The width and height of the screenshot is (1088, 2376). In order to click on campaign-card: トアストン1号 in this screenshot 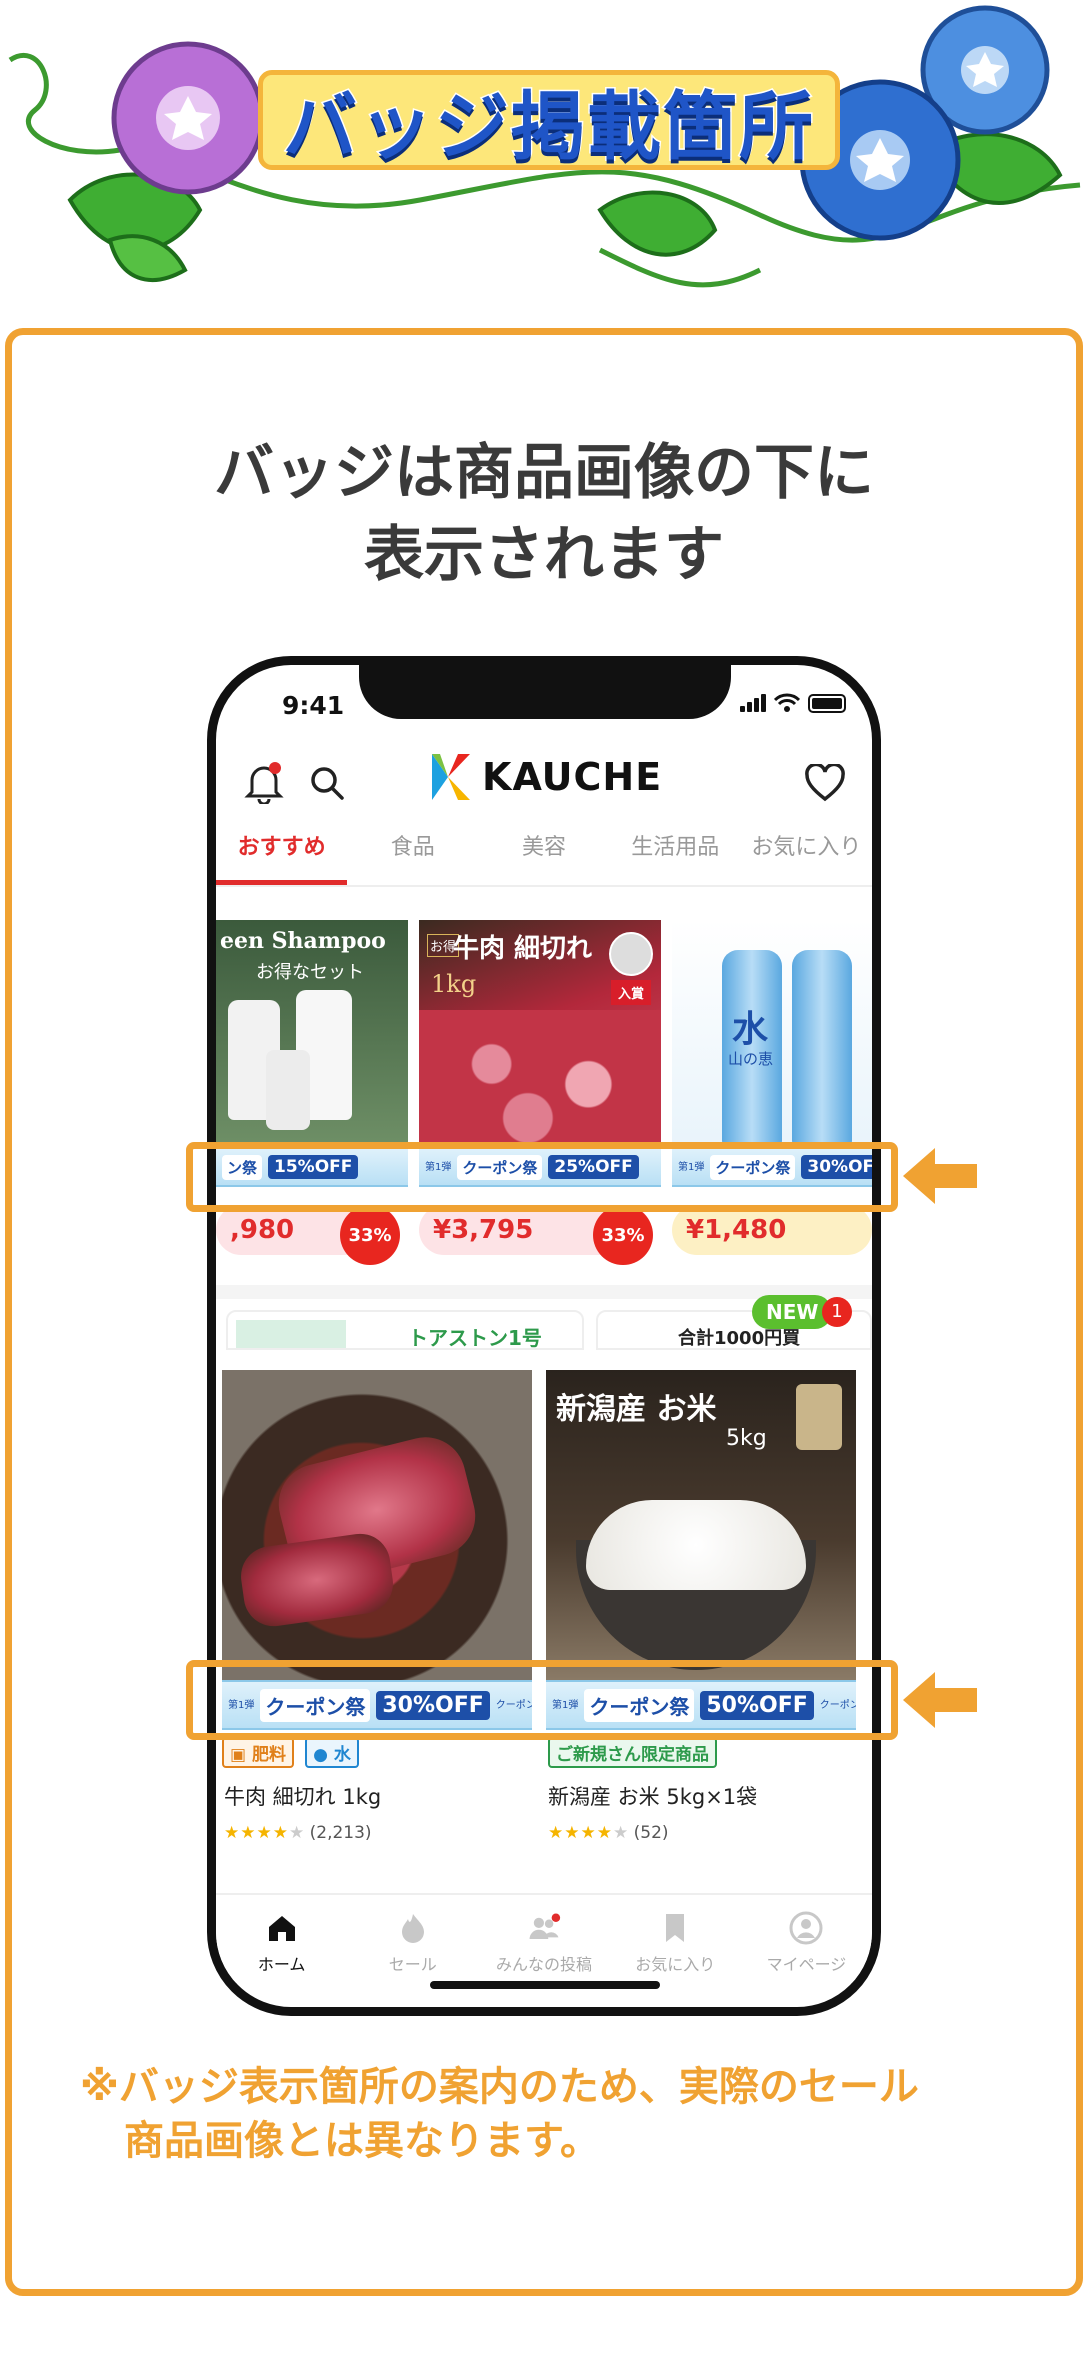, I will do `click(405, 1330)`.